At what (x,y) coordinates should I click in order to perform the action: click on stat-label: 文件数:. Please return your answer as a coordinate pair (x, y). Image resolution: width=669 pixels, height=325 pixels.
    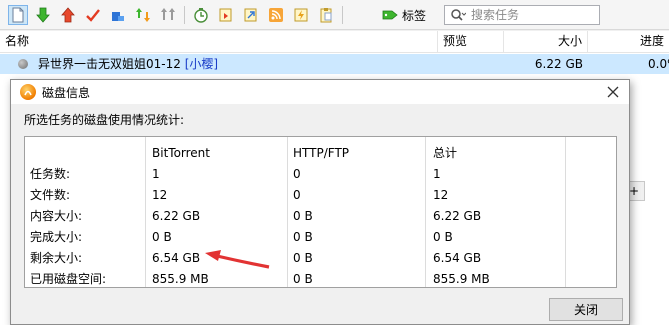
    Looking at the image, I should click on (50, 195).